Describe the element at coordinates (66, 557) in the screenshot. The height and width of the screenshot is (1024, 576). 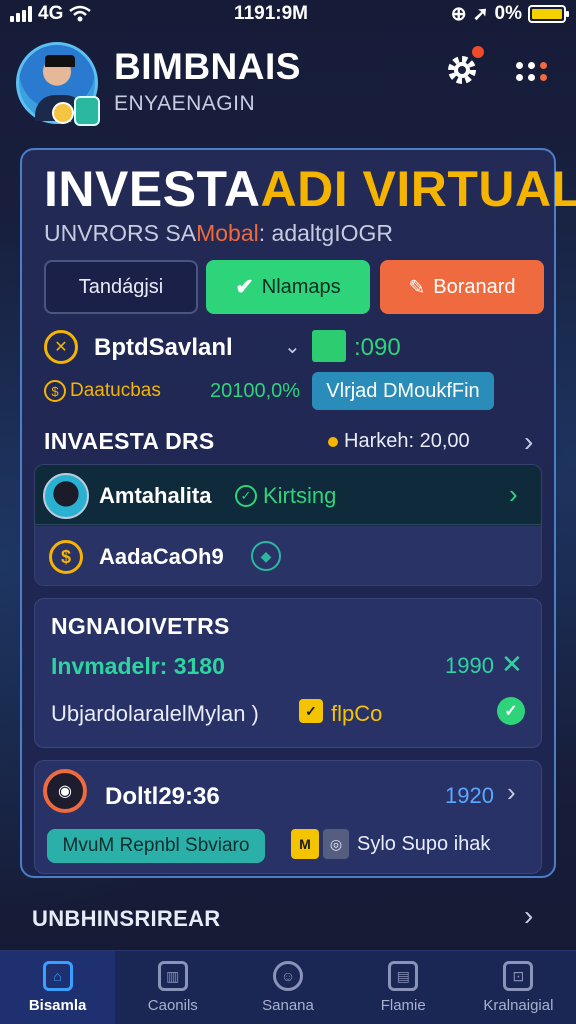
I see `dollar-coin-icon: $` at that location.